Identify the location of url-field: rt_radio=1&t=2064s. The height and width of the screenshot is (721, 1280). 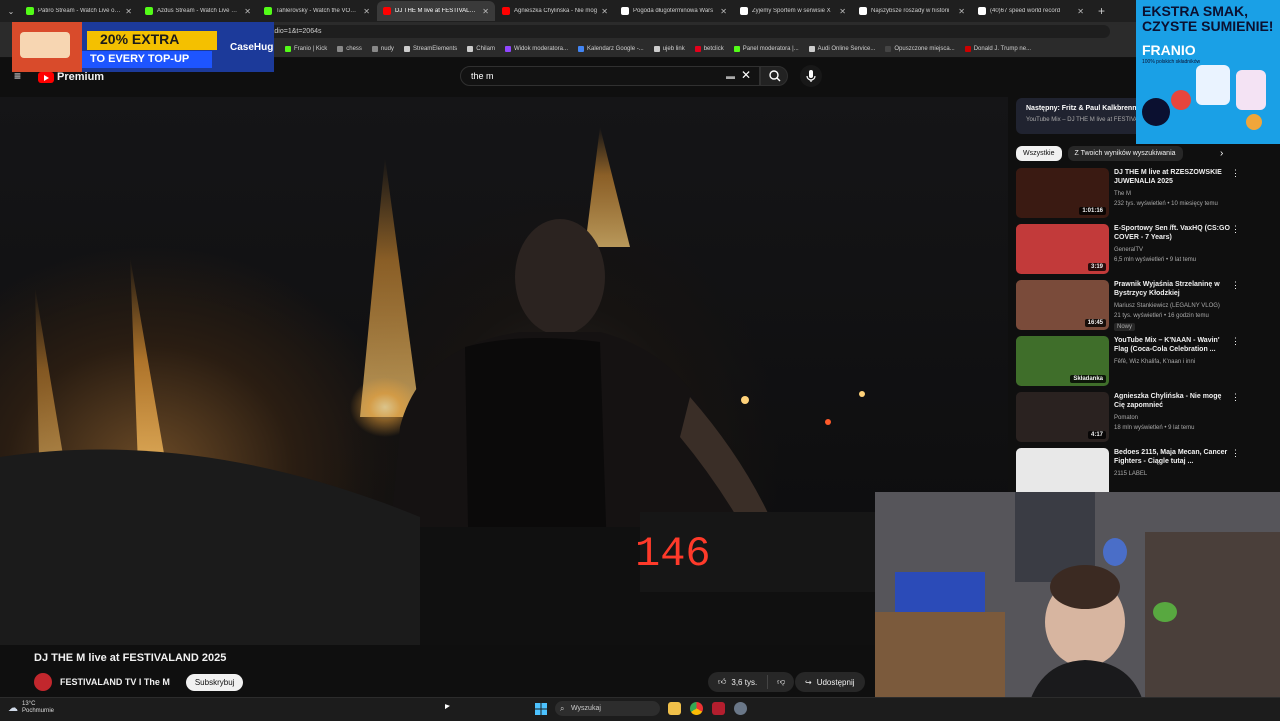
(670, 31).